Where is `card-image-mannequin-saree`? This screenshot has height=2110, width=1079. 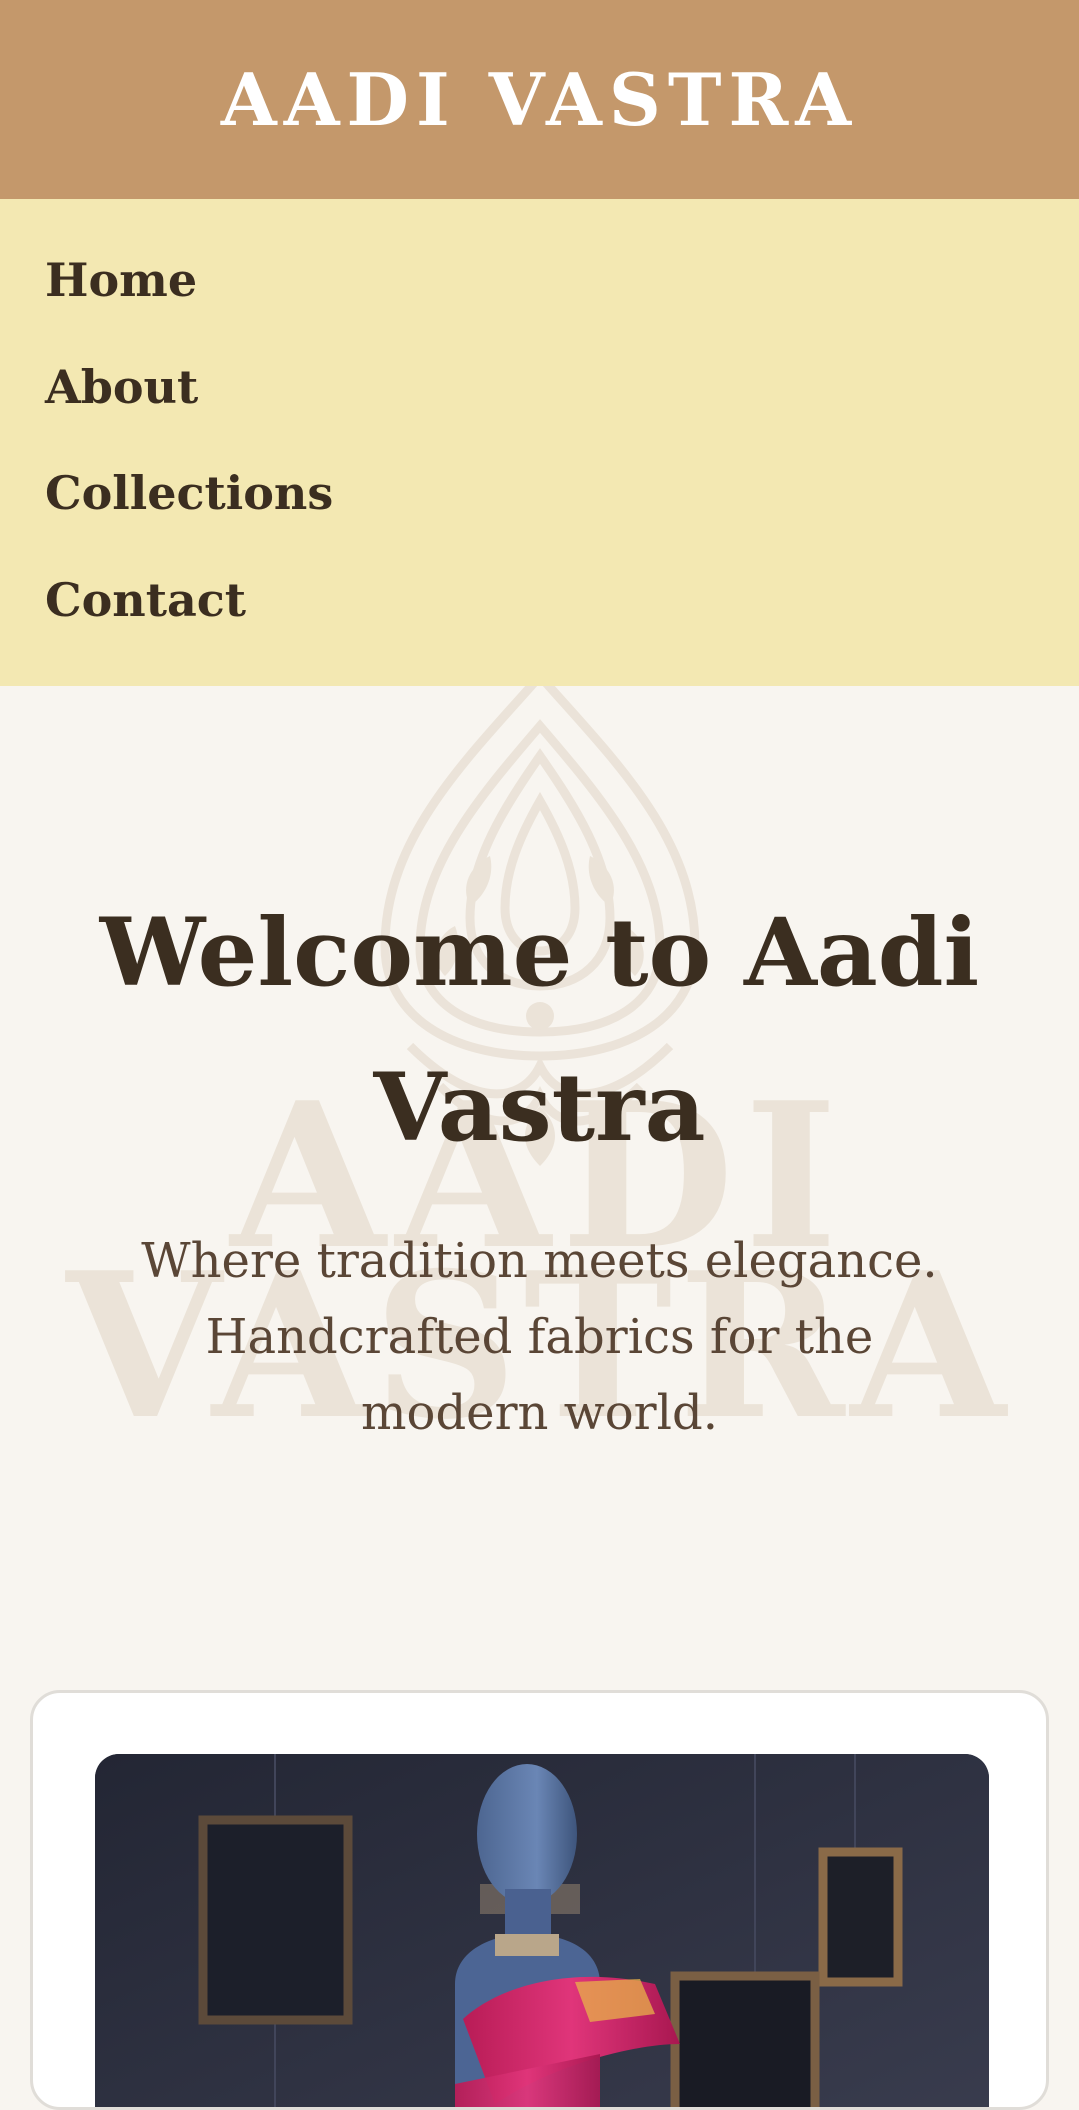
card-image-mannequin-saree is located at coordinates (542, 1930).